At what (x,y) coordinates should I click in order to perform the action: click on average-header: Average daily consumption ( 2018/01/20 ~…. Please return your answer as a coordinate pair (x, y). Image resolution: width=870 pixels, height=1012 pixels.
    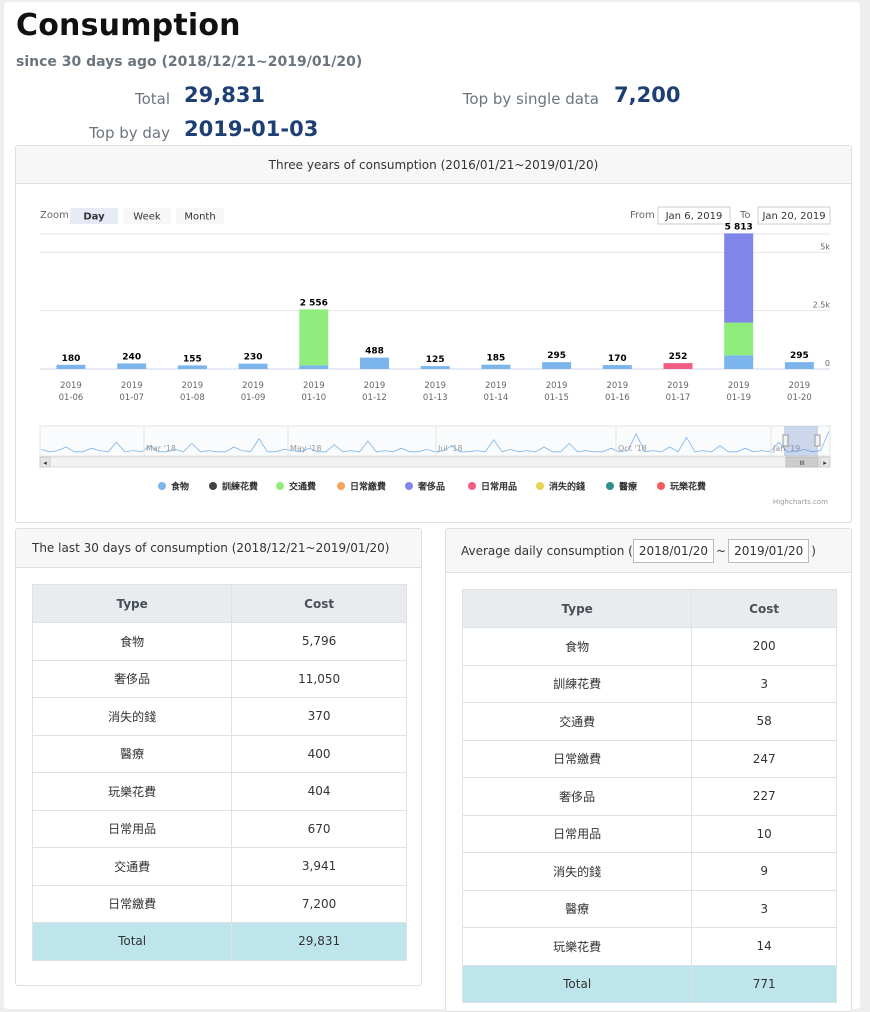
    Looking at the image, I should click on (648, 551).